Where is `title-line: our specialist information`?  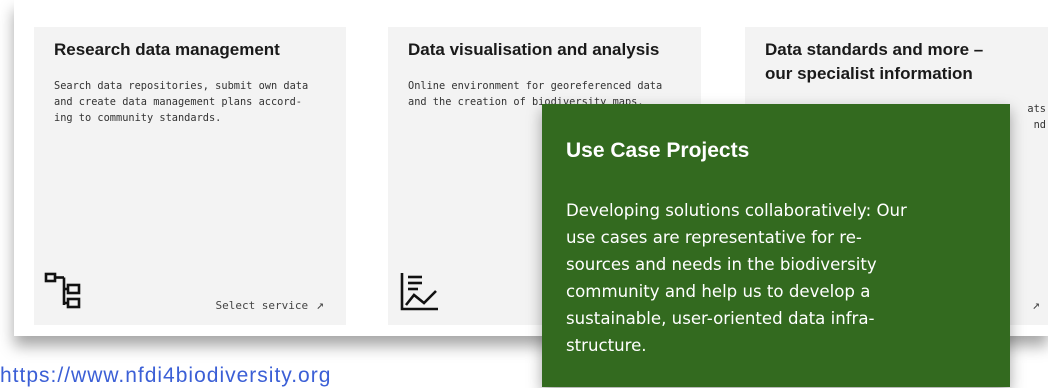 title-line: our specialist information is located at coordinates (869, 73).